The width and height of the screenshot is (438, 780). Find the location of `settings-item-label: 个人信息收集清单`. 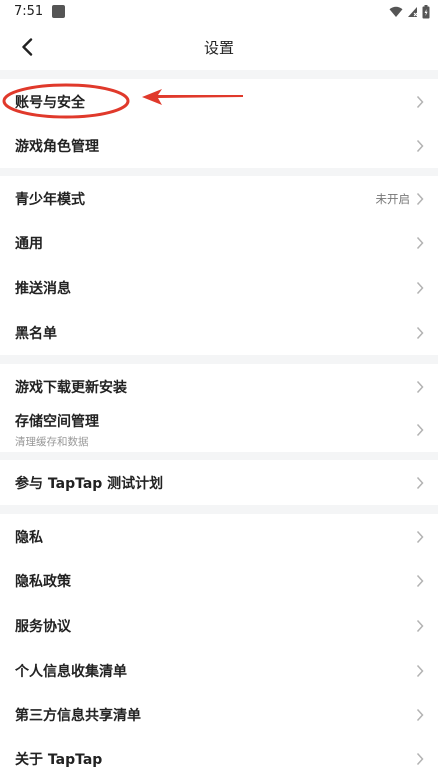

settings-item-label: 个人信息收集清单 is located at coordinates (71, 671).